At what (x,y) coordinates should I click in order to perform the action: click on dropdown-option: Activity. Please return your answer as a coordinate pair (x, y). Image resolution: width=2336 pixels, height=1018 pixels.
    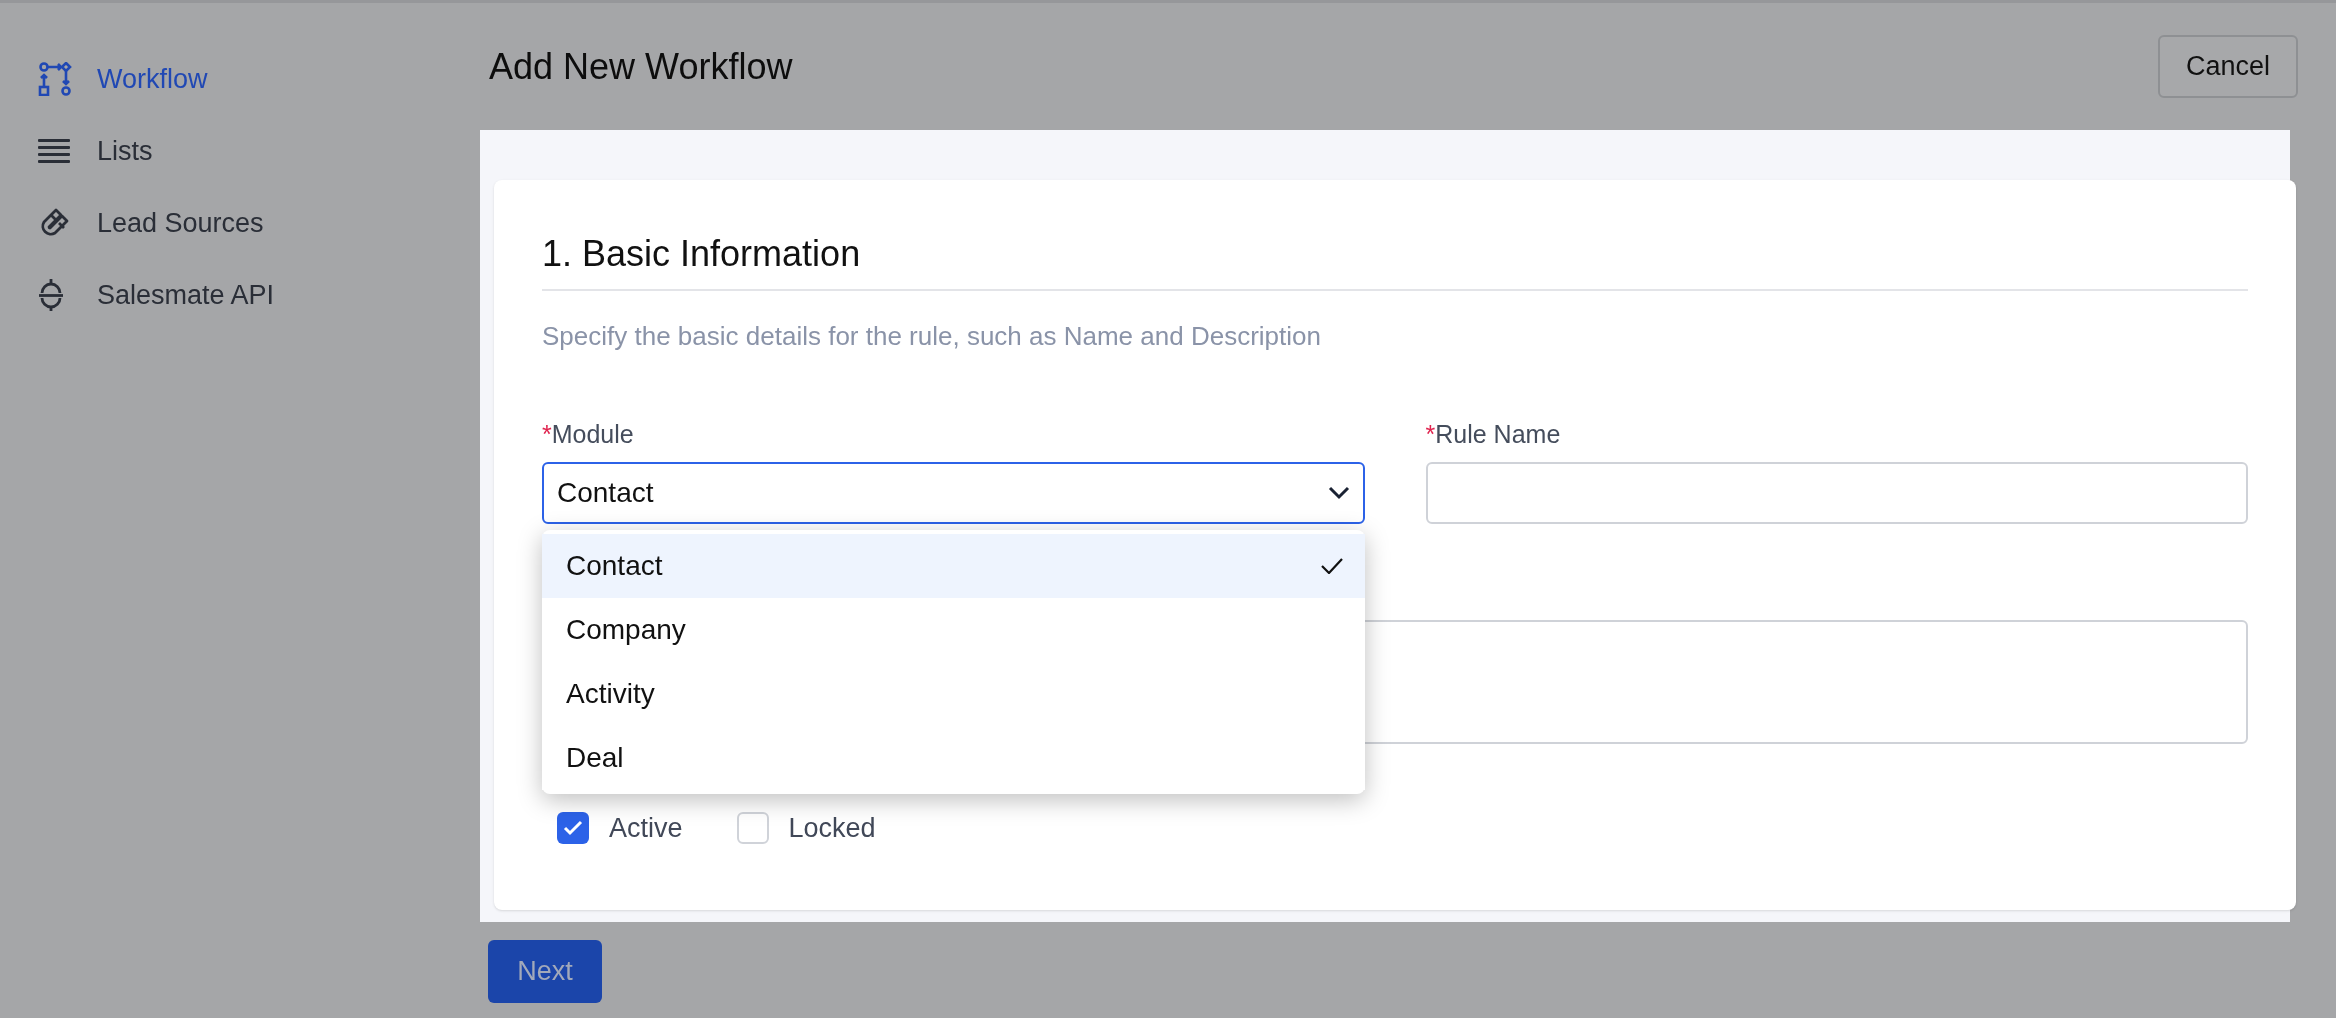
    Looking at the image, I should click on (953, 694).